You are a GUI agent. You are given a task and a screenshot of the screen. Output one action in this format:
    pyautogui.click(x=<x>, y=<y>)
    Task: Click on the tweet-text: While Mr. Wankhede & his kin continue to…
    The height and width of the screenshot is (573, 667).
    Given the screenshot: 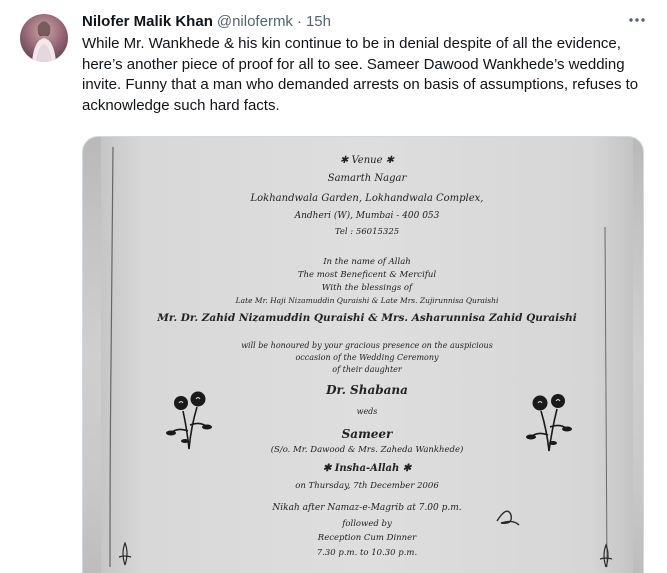 What is the action you would take?
    pyautogui.click(x=360, y=74)
    